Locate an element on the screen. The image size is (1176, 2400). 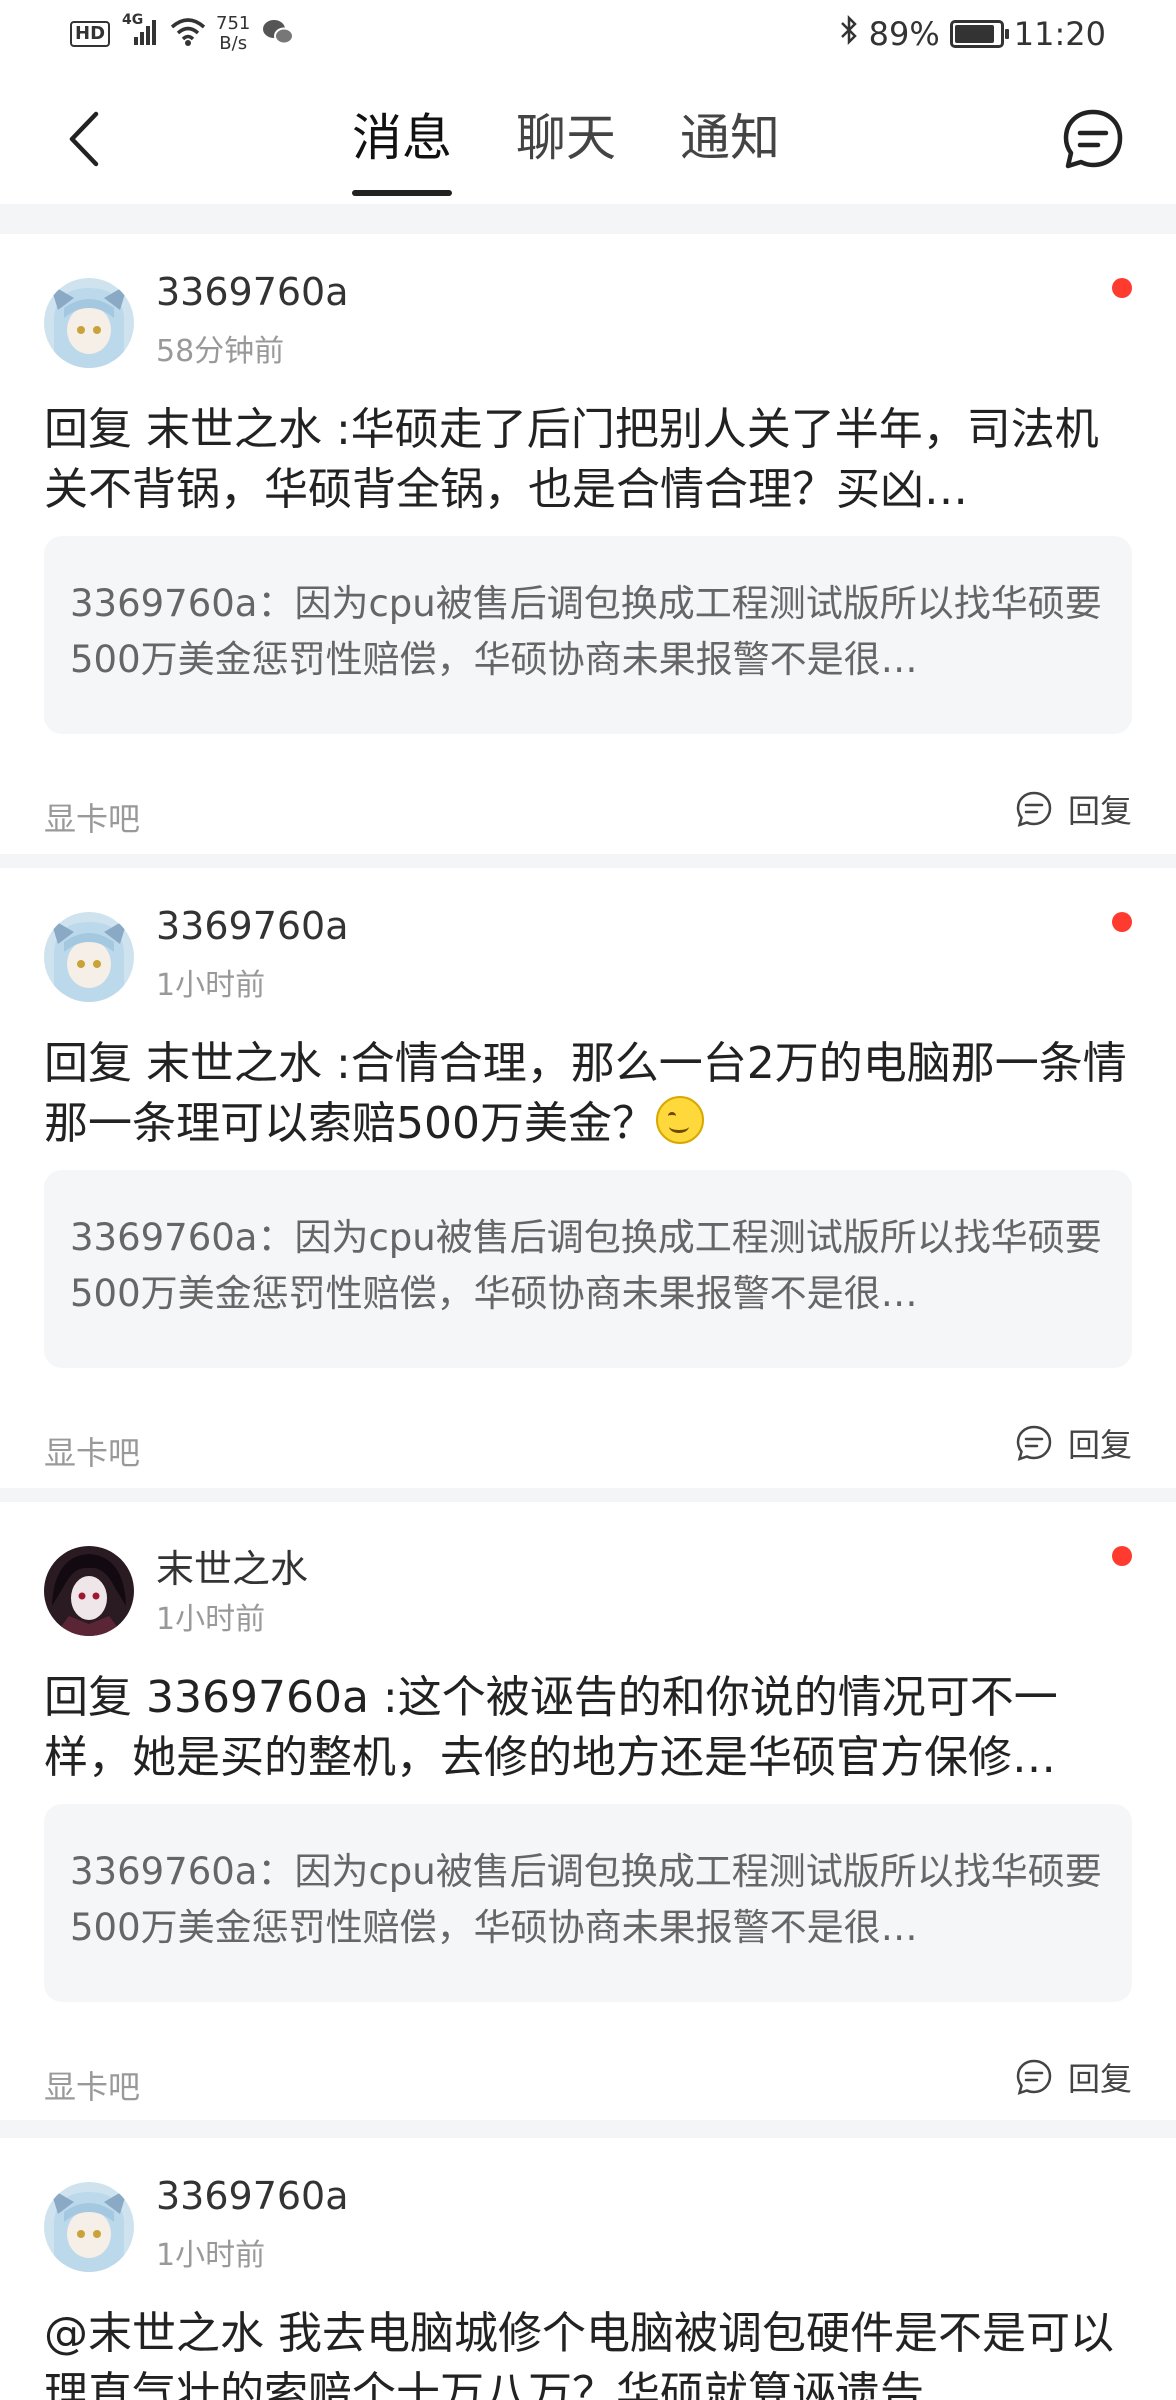
battery-fill is located at coordinates (974, 34).